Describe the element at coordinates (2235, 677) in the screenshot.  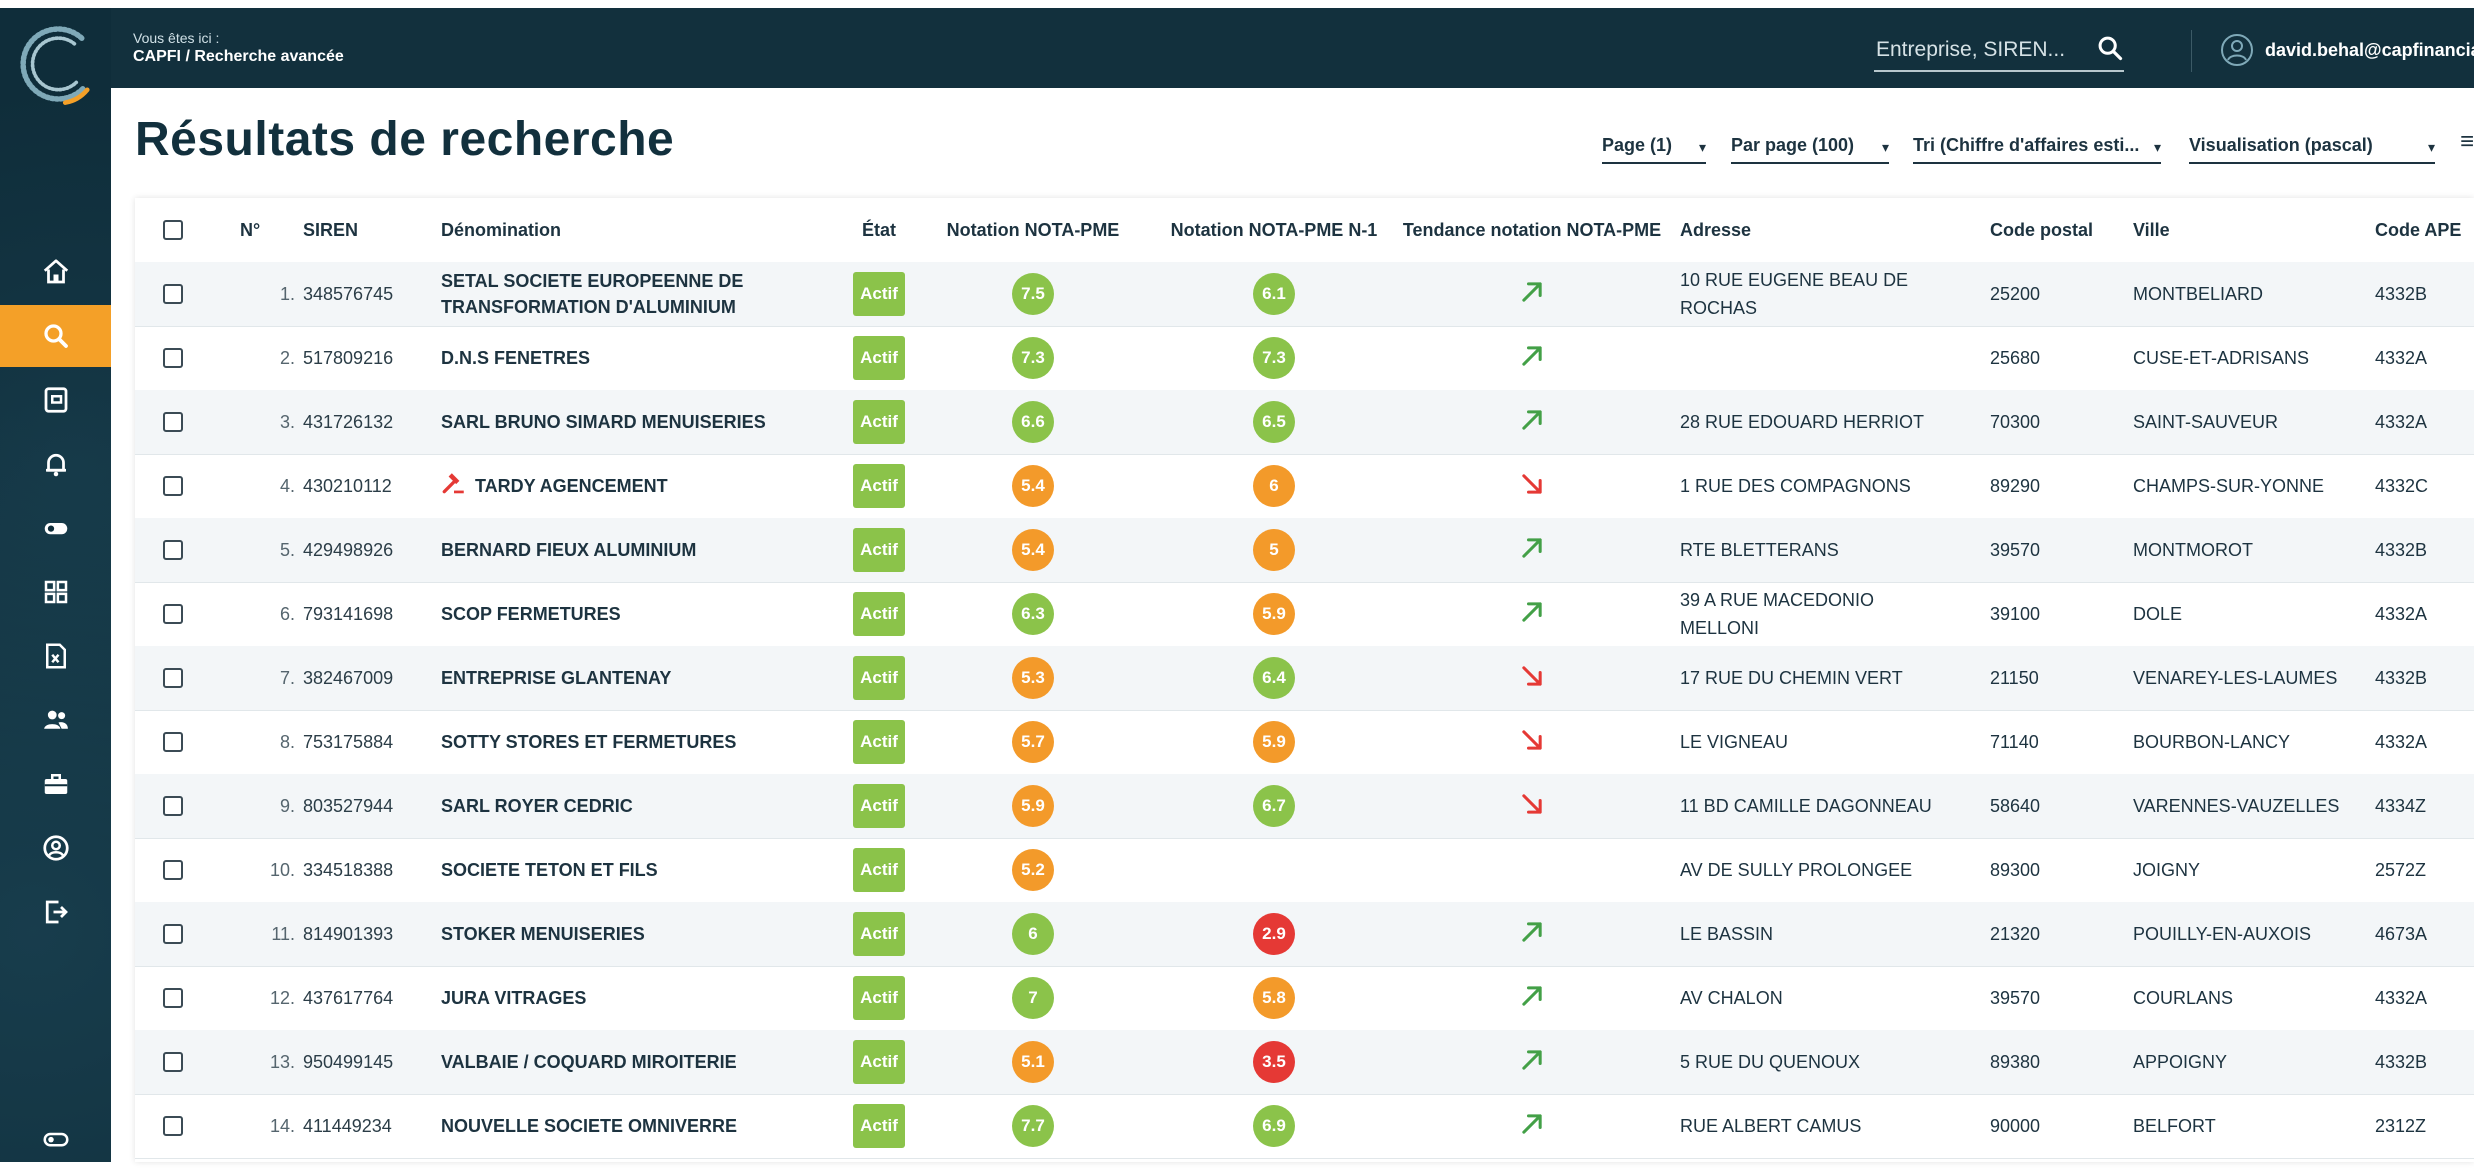
I see `row-ville: VENAREY-LES-LAUMES` at that location.